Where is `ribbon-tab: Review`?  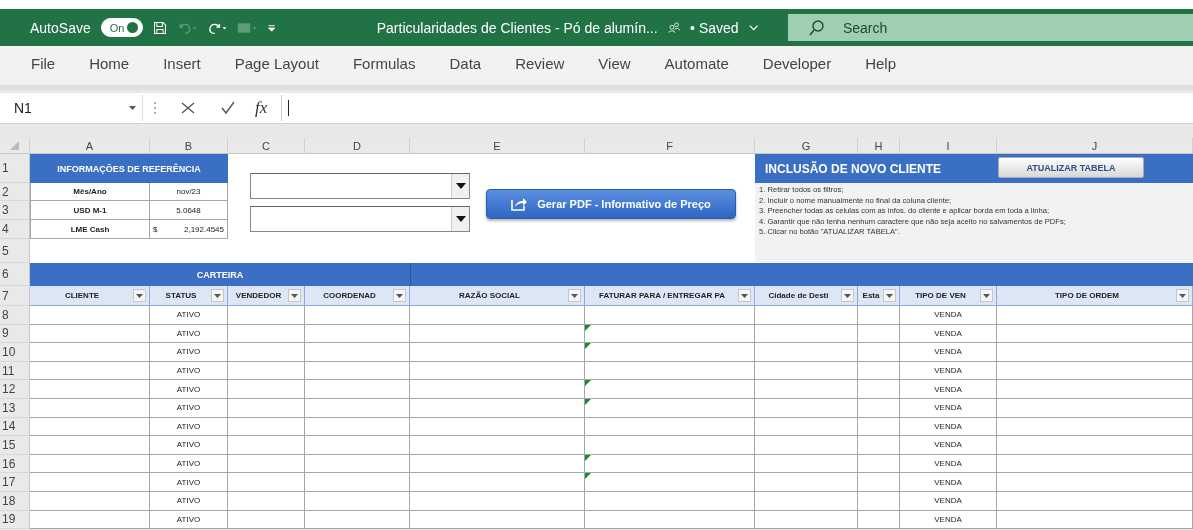 ribbon-tab: Review is located at coordinates (540, 65).